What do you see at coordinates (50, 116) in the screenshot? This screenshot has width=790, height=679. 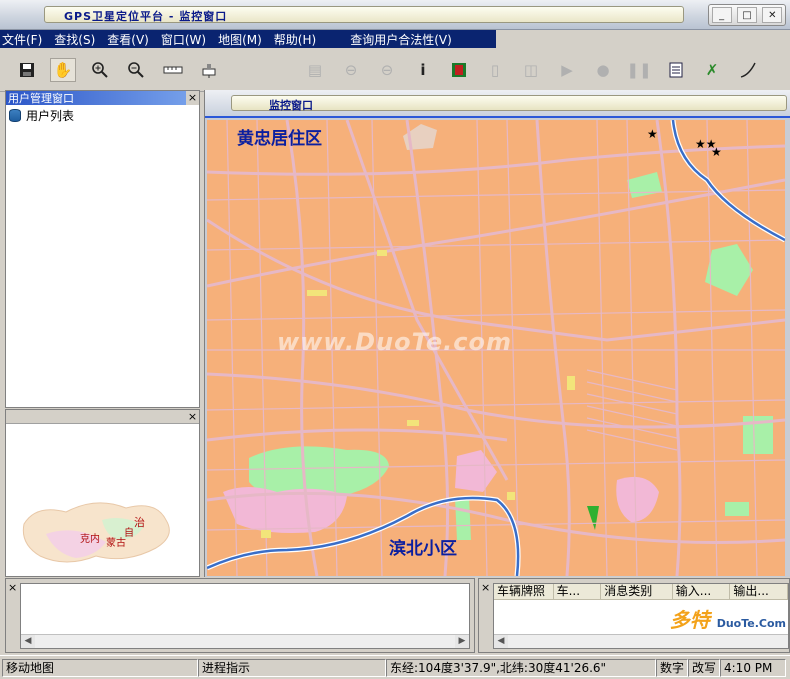 I see `tree-item-label: 用户列表` at bounding box center [50, 116].